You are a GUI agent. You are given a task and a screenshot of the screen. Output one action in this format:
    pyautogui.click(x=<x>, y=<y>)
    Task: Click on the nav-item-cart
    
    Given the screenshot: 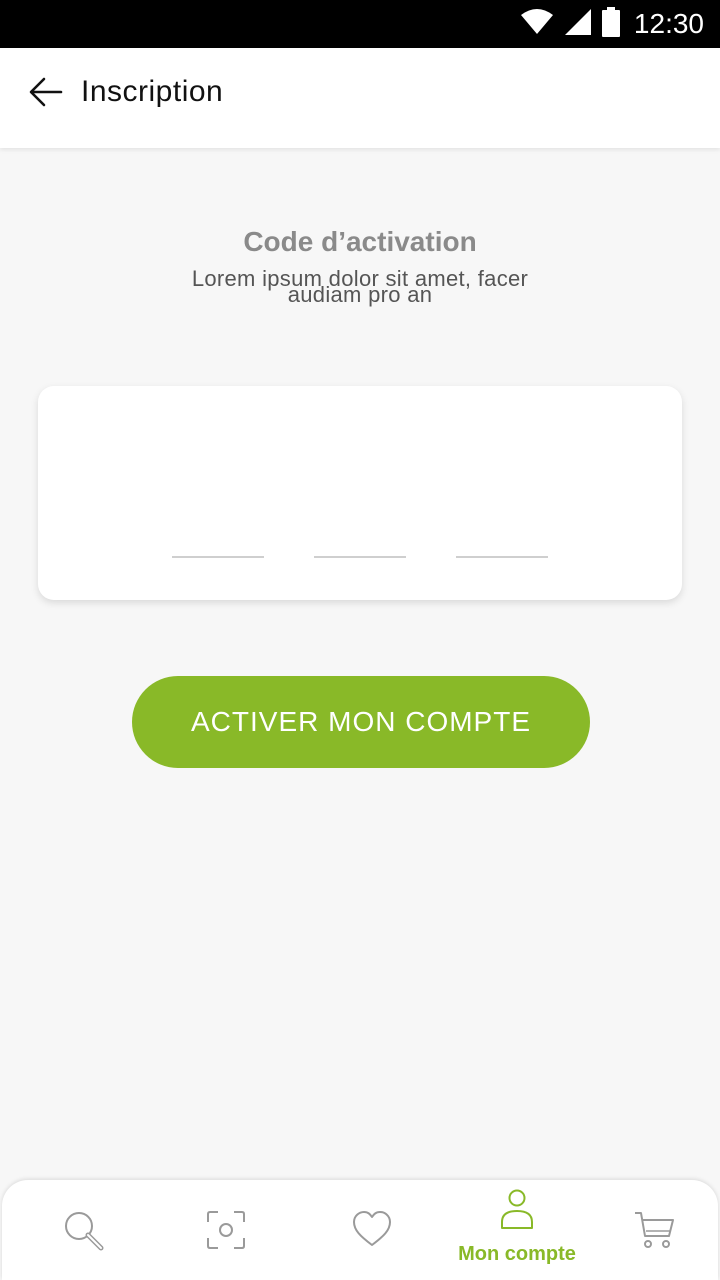 What is the action you would take?
    pyautogui.click(x=654, y=1230)
    